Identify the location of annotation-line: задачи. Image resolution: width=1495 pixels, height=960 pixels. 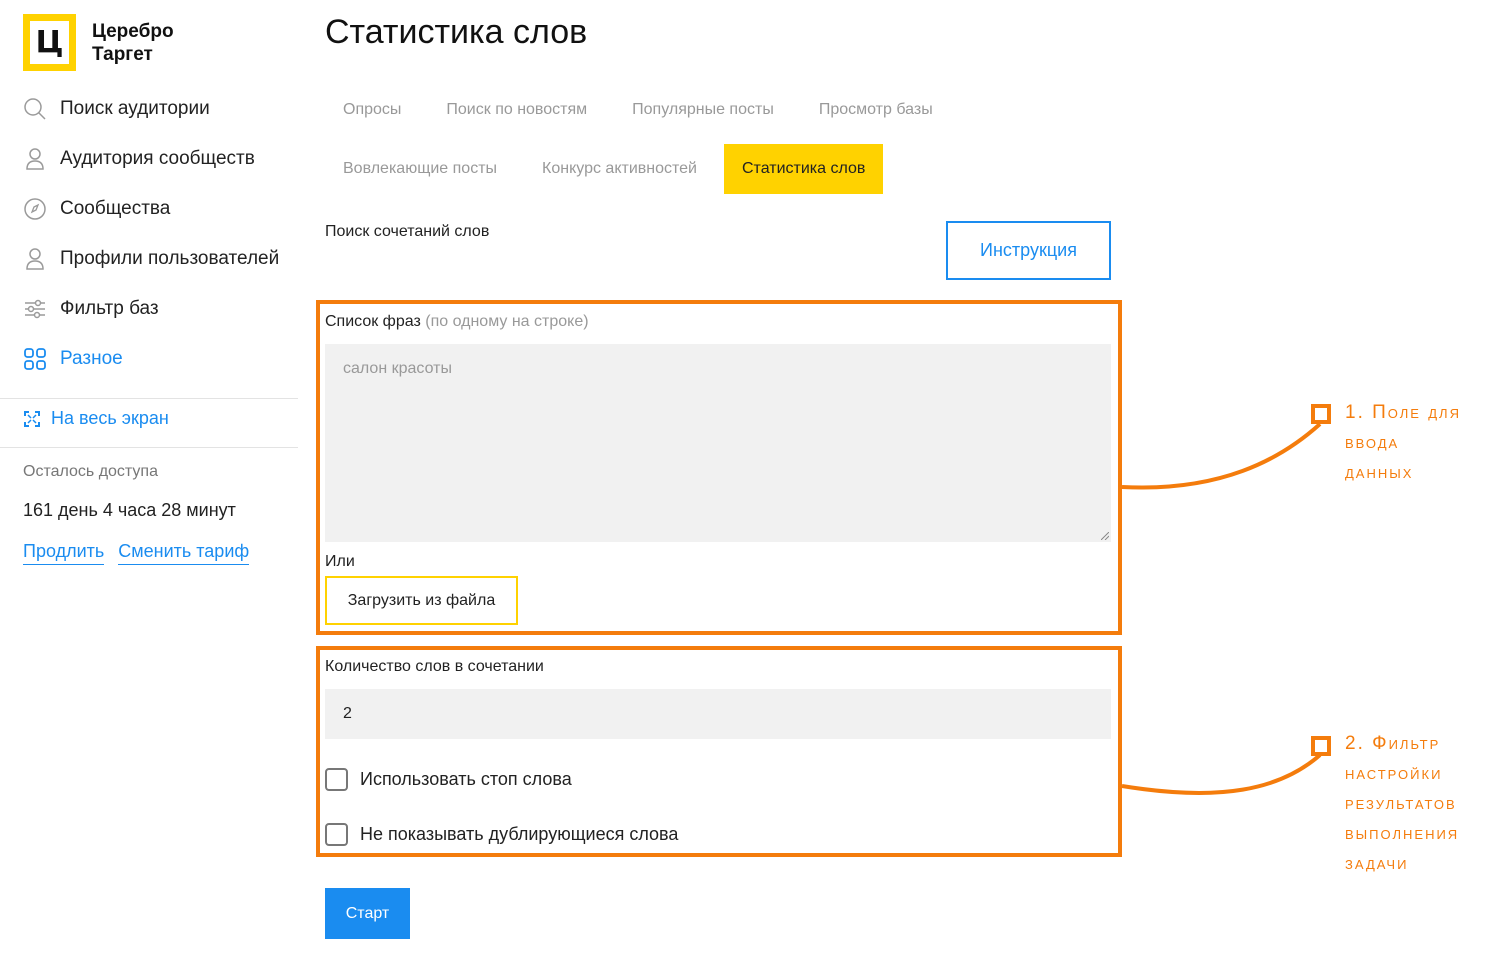
(1377, 863).